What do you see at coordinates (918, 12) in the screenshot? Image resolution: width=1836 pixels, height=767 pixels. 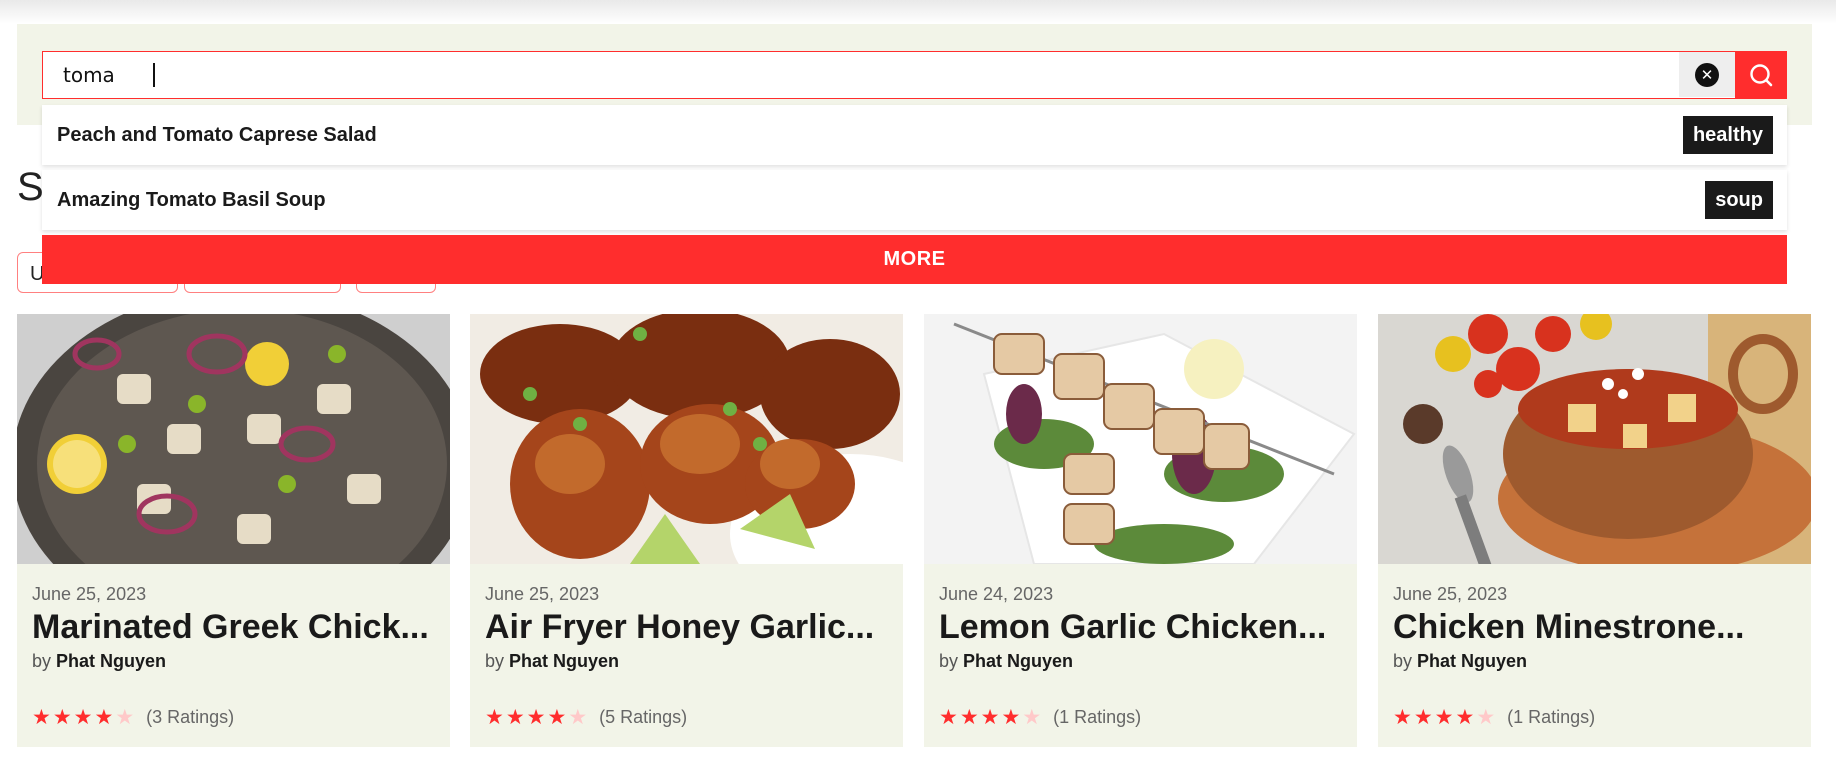 I see `top-shadow` at bounding box center [918, 12].